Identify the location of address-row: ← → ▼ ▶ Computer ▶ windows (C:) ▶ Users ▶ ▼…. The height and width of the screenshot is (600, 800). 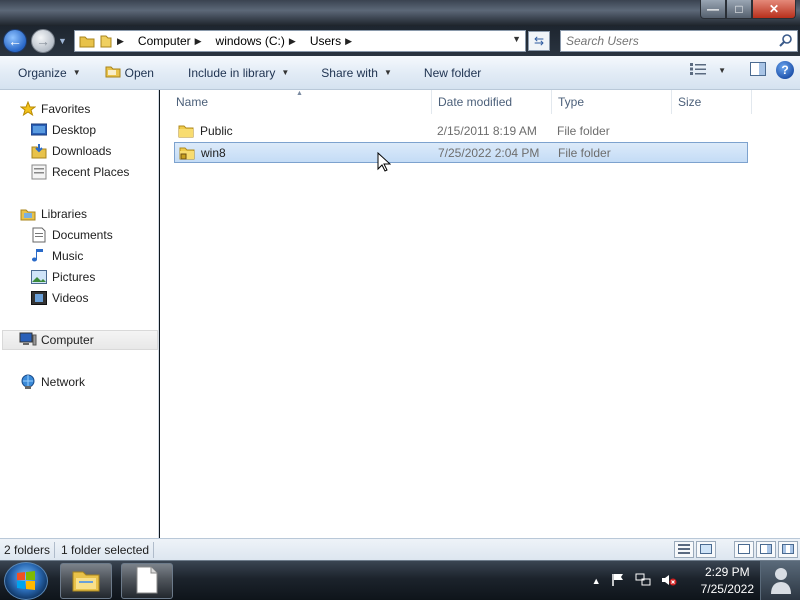
(400, 41).